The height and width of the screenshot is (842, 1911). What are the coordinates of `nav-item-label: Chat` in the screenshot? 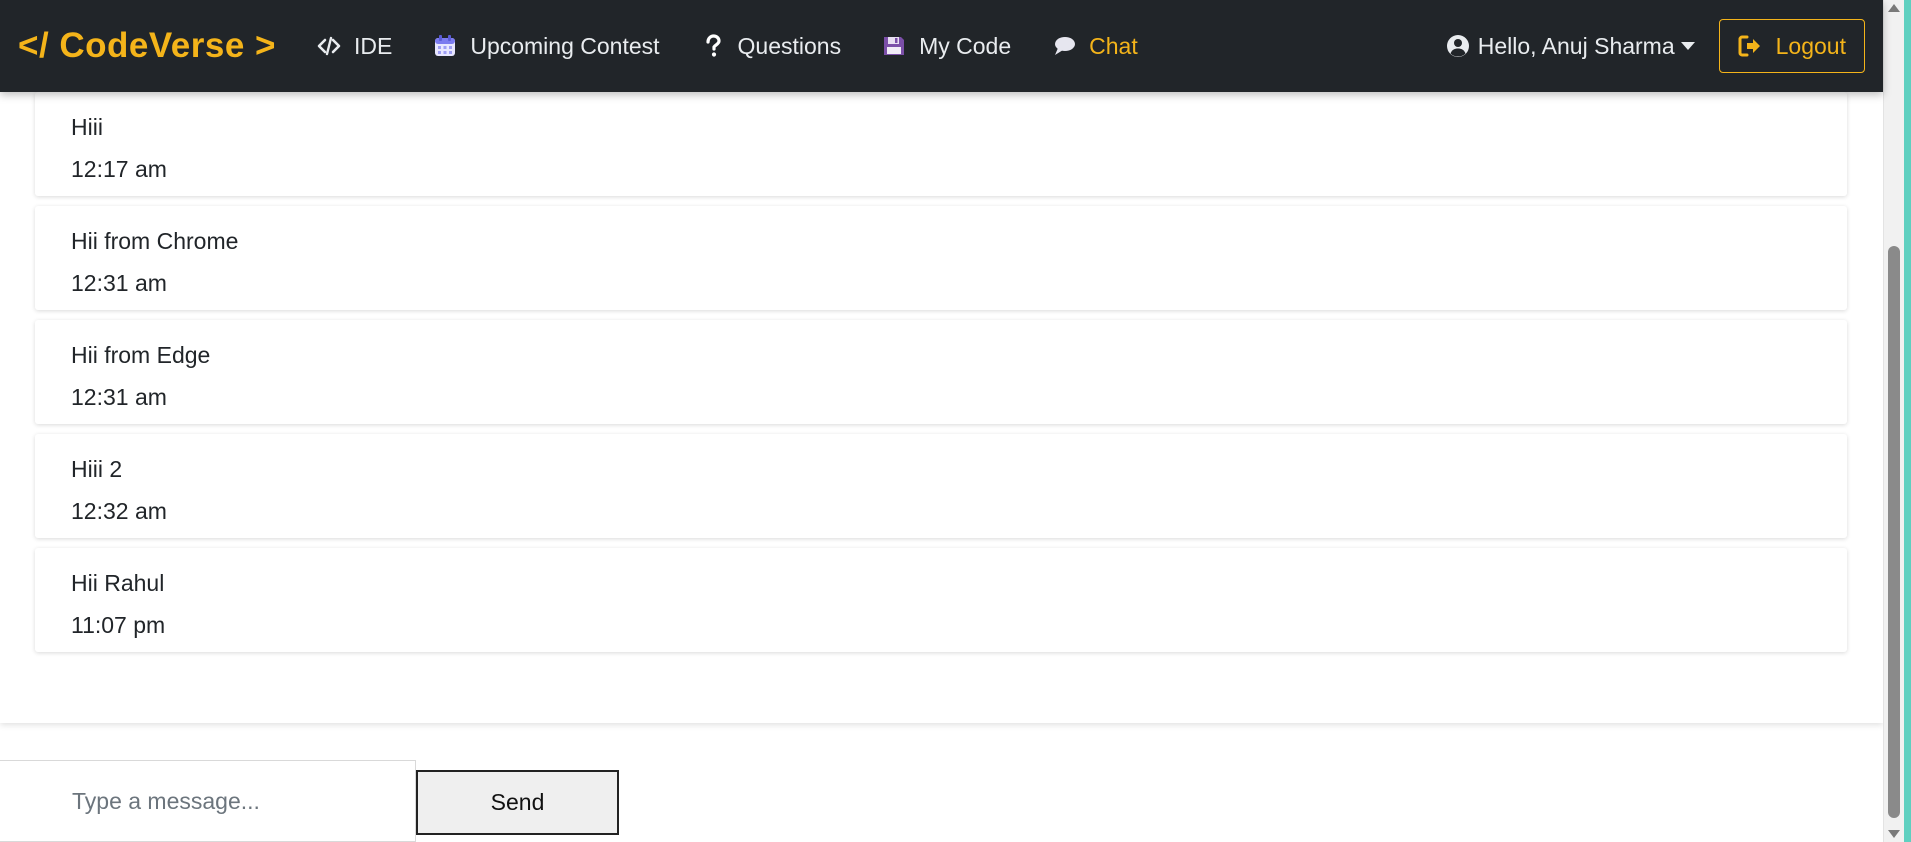 It's located at (1113, 45).